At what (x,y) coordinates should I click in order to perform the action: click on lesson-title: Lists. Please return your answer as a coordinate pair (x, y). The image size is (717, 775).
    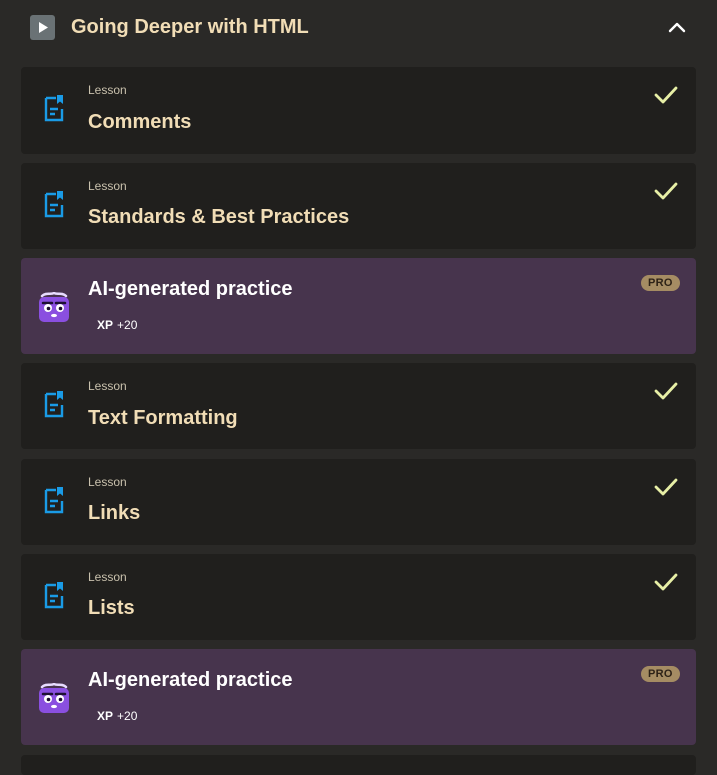
    Looking at the image, I should click on (111, 608).